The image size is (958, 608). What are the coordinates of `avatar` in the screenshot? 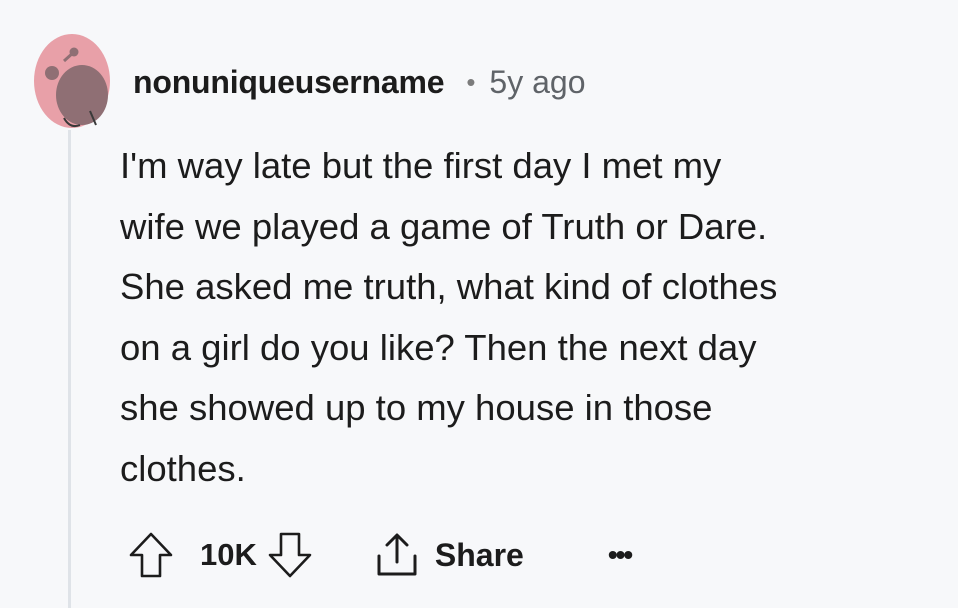 It's located at (72, 81).